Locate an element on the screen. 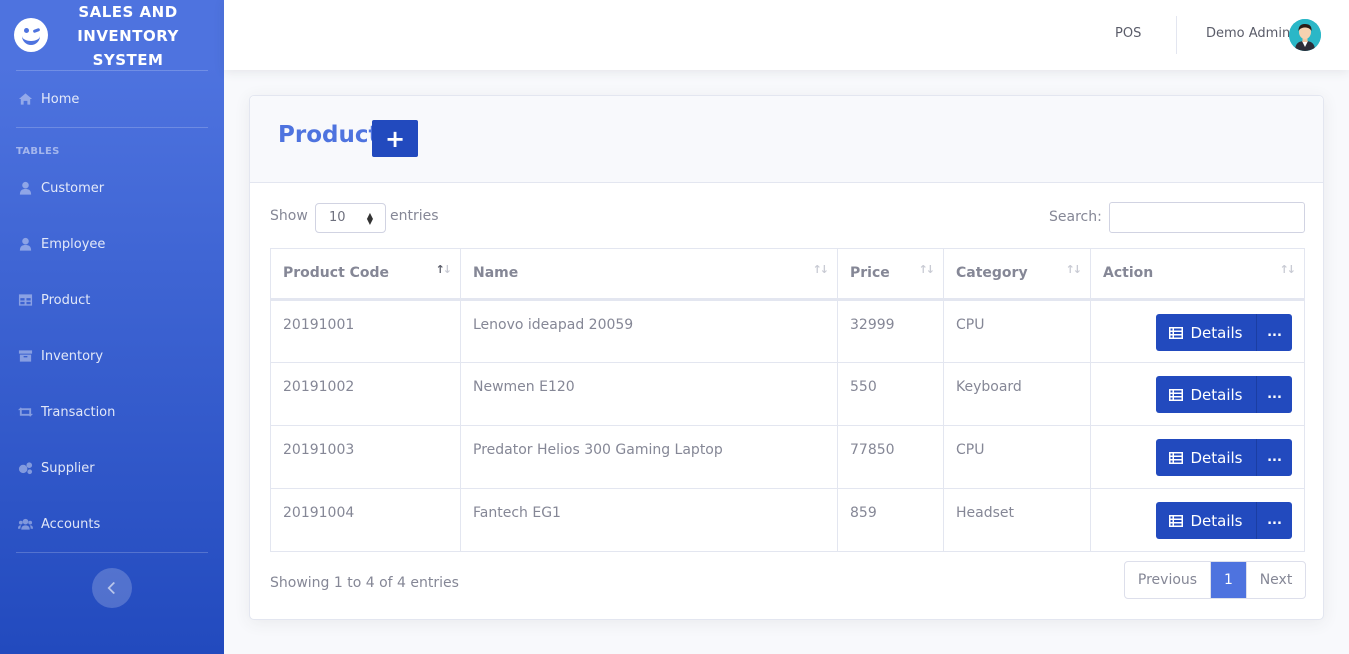 This screenshot has height=654, width=1349. column-header-label: Category is located at coordinates (992, 273).